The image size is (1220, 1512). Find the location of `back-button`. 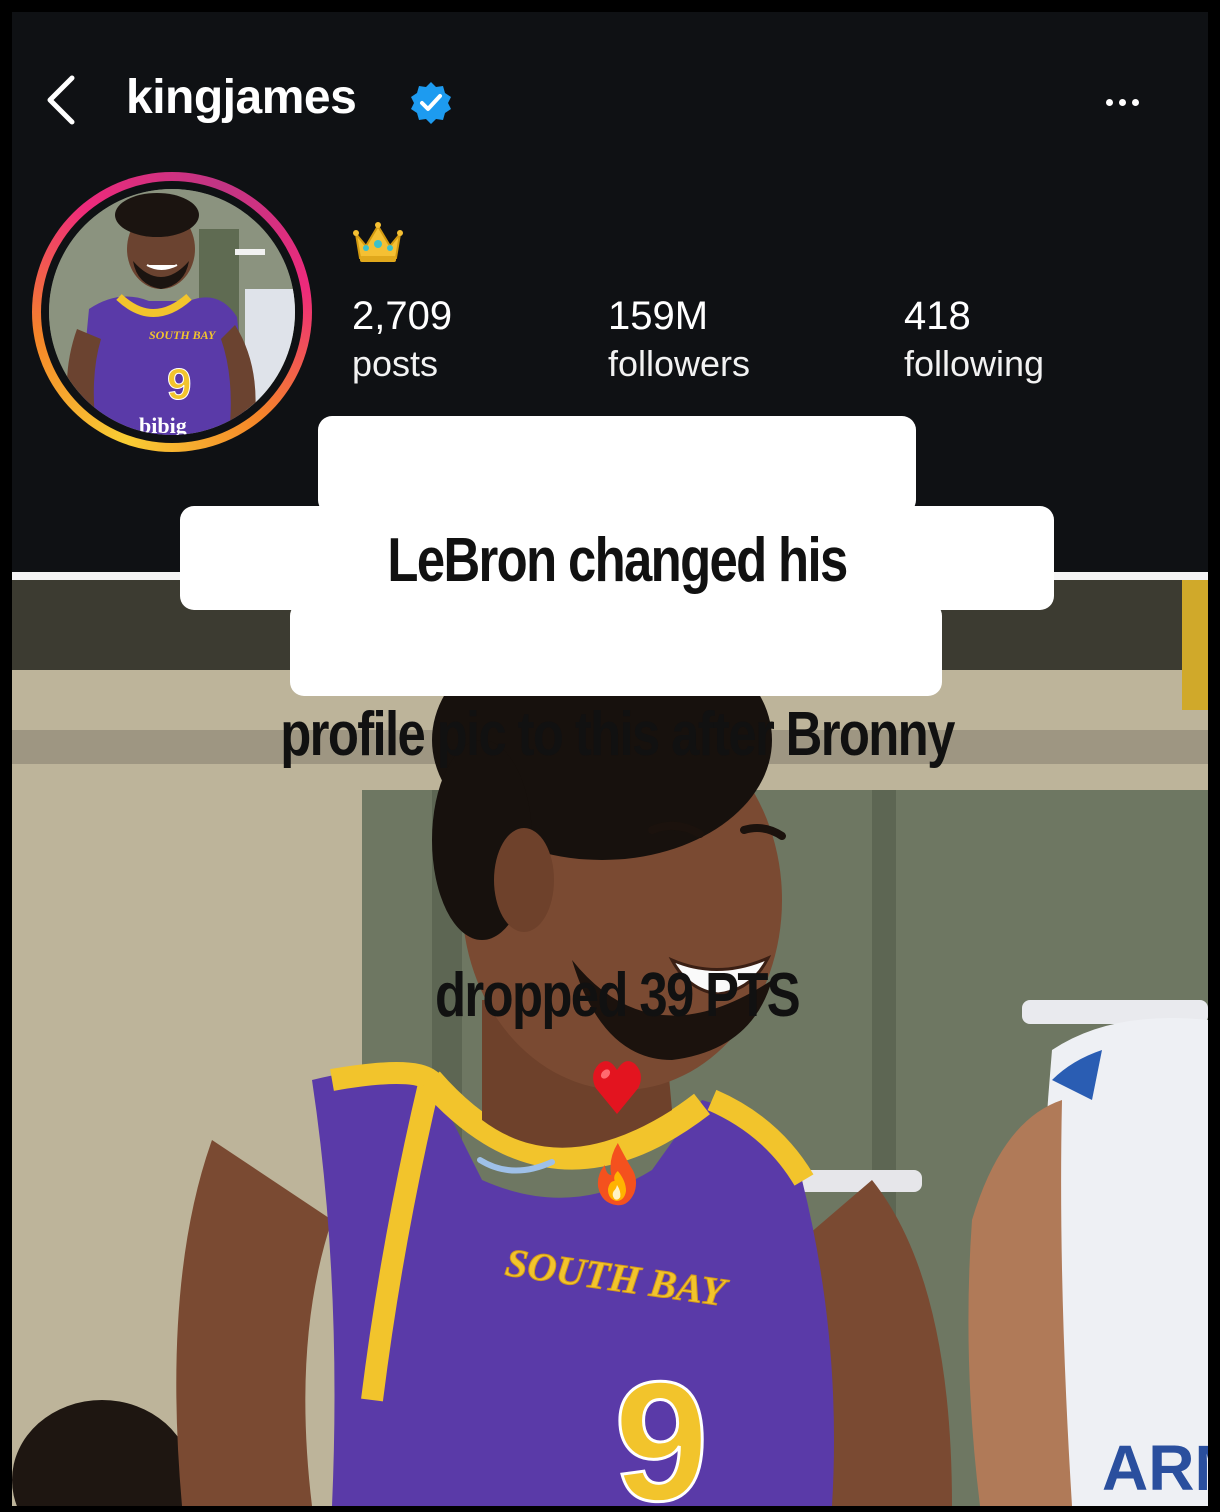

back-button is located at coordinates (61, 100).